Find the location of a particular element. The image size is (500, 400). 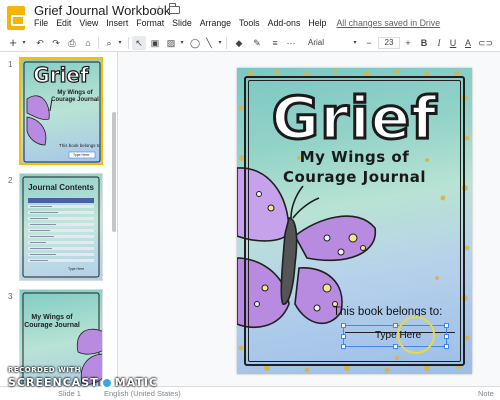

select-icon: ↖ is located at coordinates (139, 43).